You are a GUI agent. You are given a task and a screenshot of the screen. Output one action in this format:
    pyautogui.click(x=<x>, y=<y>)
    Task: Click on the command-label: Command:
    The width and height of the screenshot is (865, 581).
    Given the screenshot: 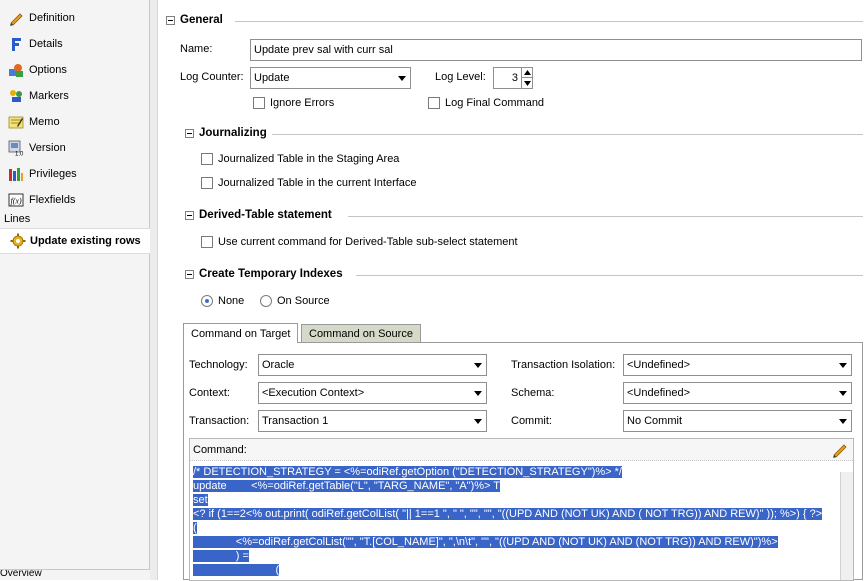 What is the action you would take?
    pyautogui.click(x=220, y=450)
    